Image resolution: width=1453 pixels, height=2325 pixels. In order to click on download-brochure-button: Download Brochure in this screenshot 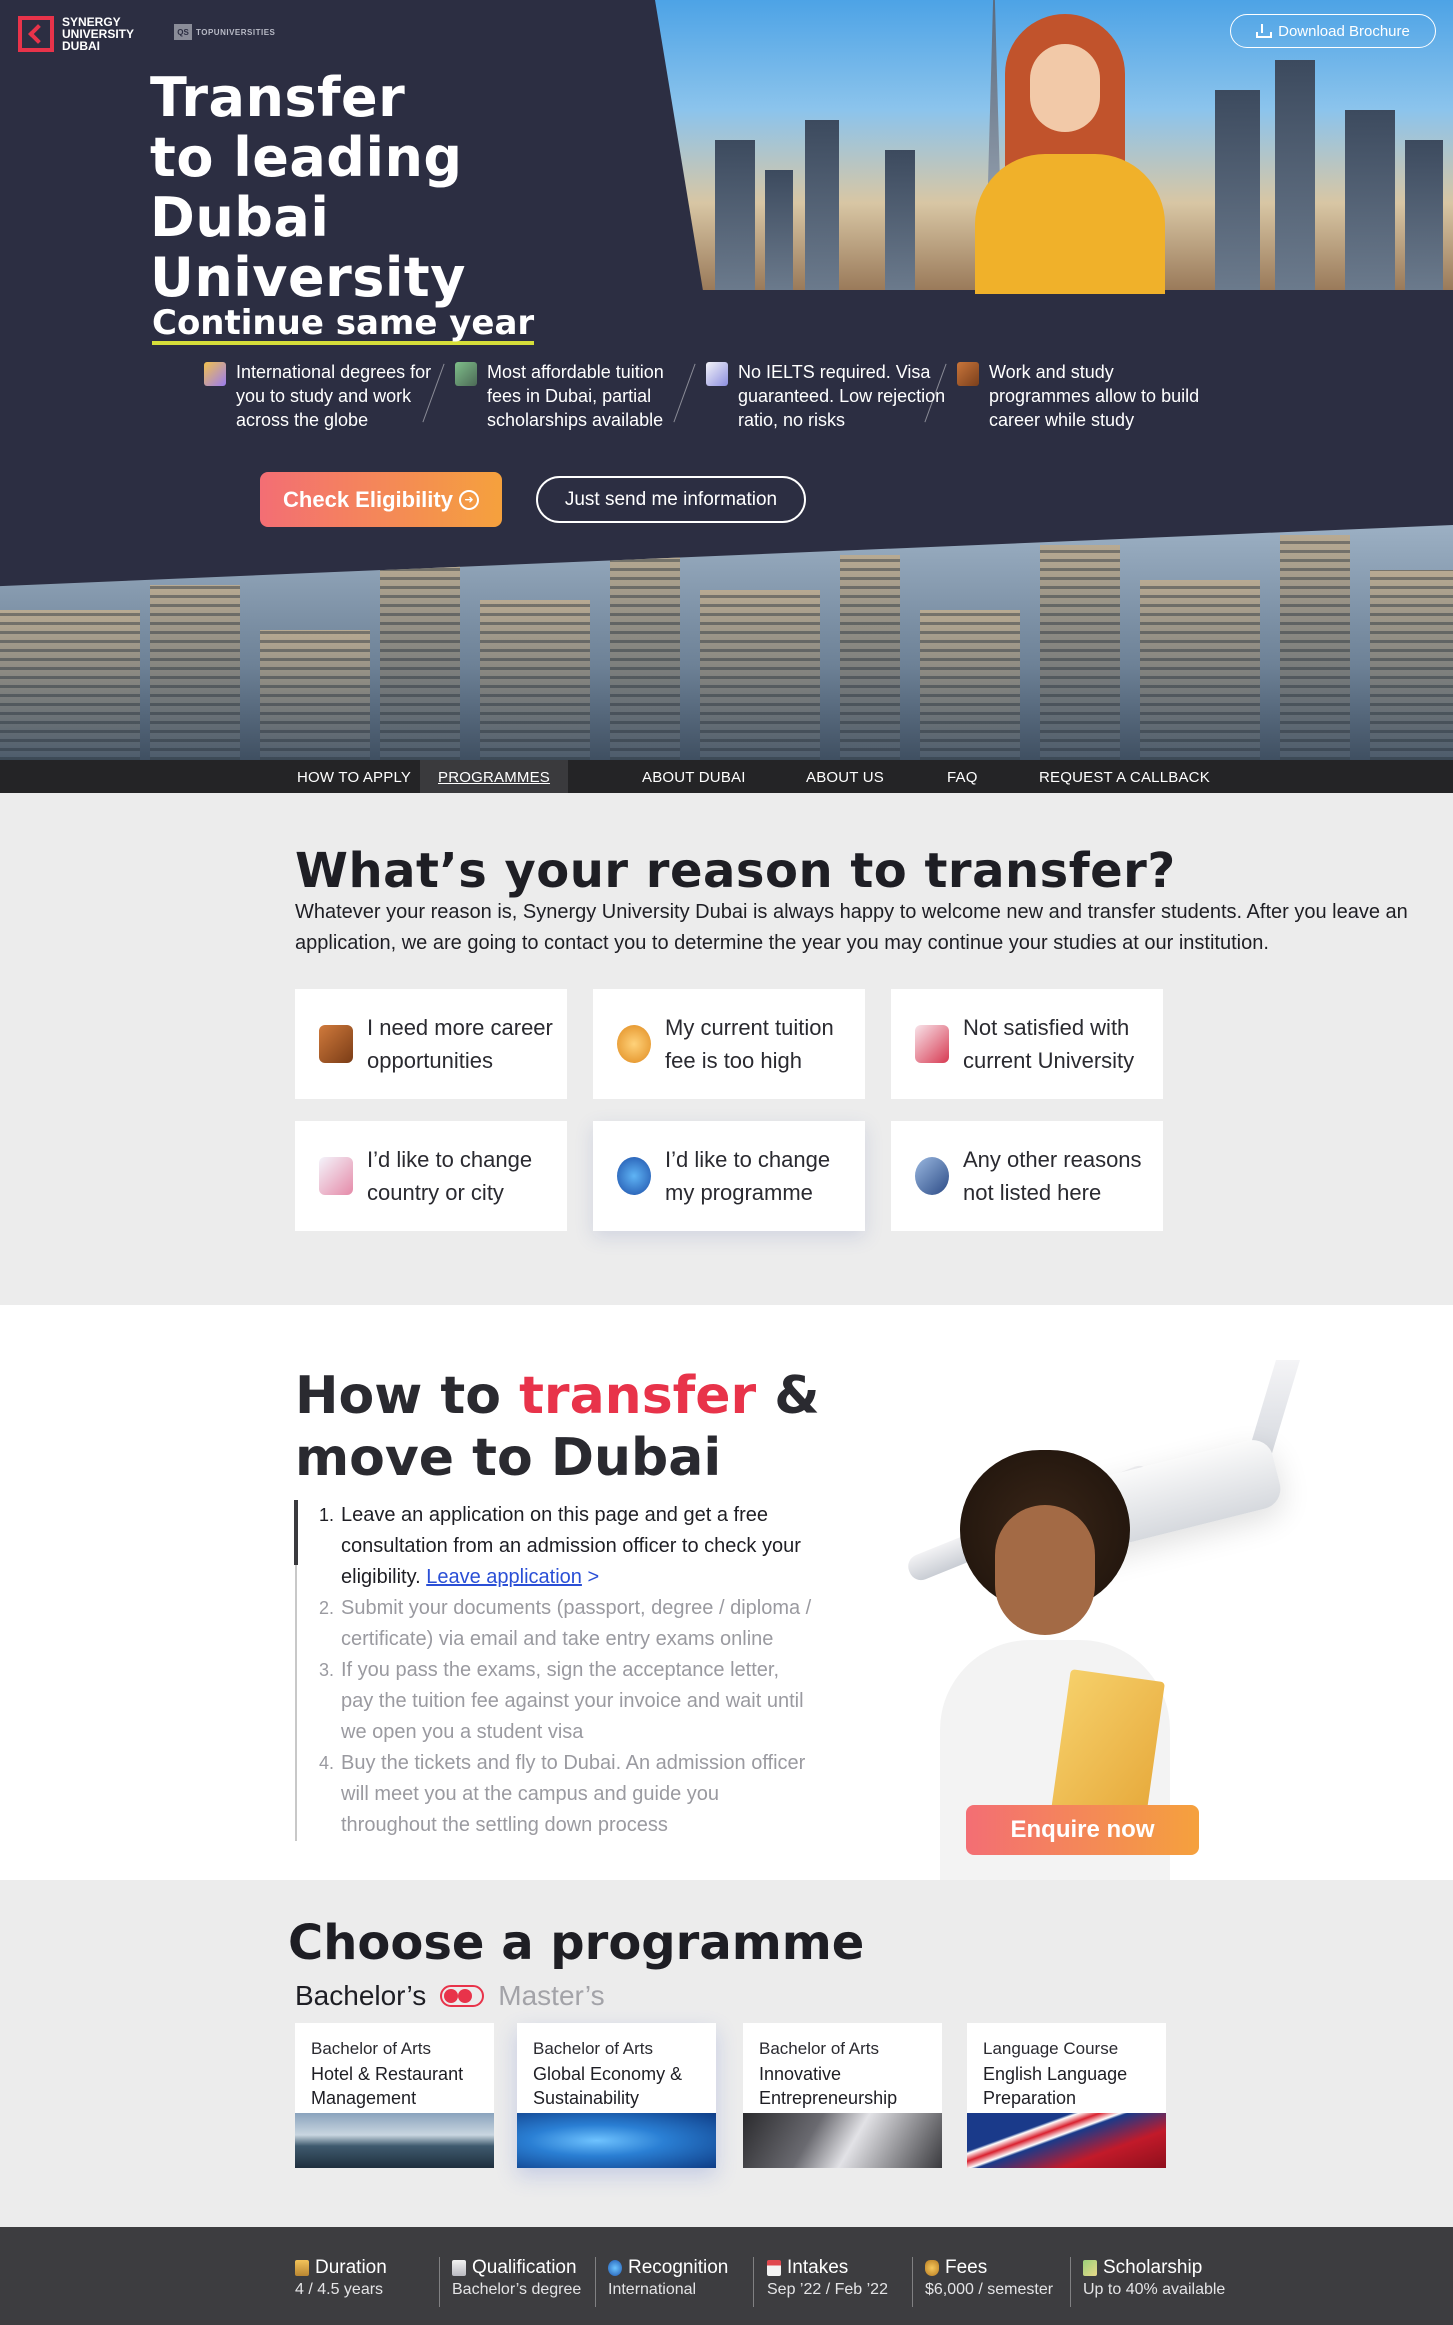, I will do `click(1333, 31)`.